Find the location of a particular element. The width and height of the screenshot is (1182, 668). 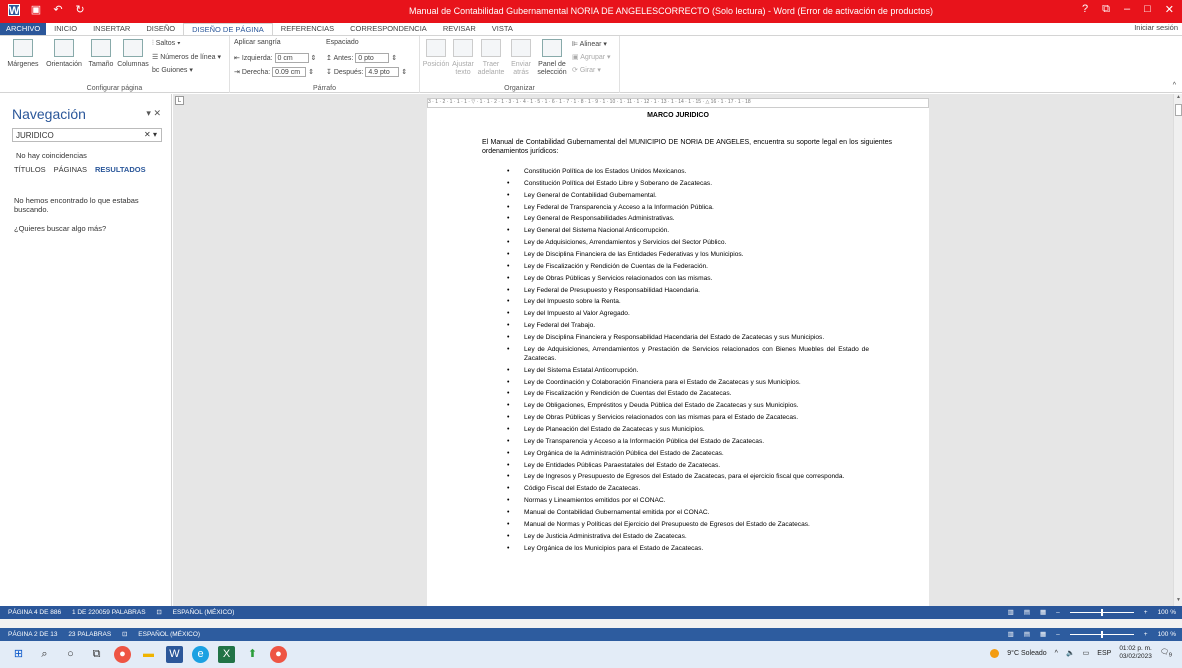

rotate-button: ⟳ Girar ▾ is located at coordinates (586, 70).